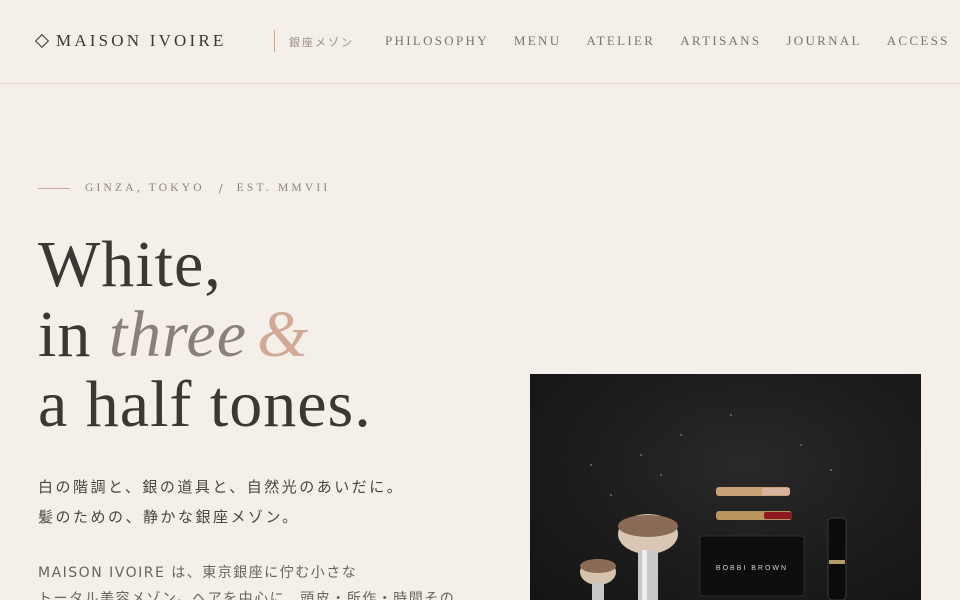  Describe the element at coordinates (720, 41) in the screenshot. I see `nav-artisans: ARTISANS` at that location.